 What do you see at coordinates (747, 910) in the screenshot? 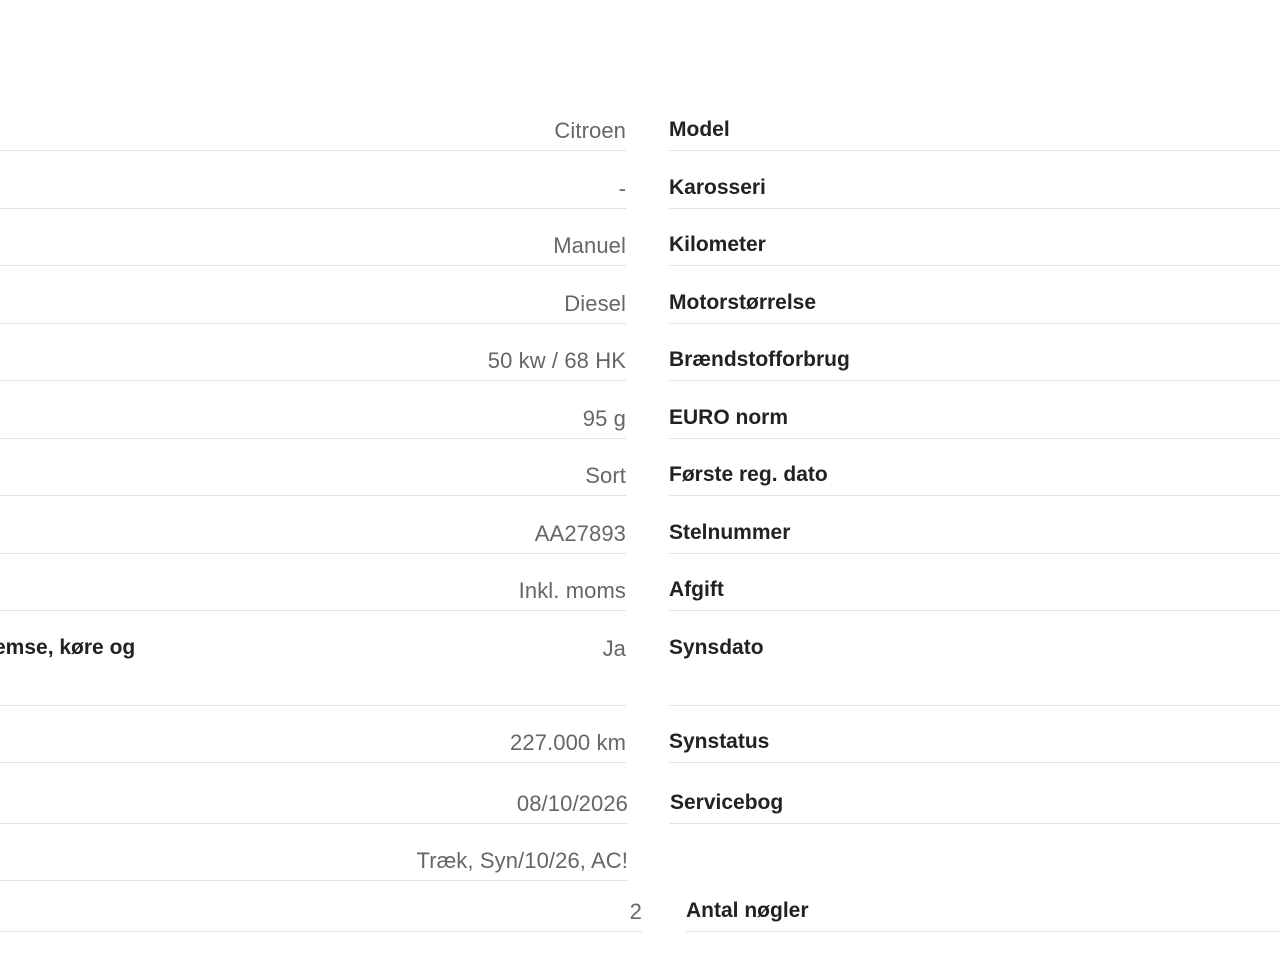
I see `spec-label: Antal nøgler` at bounding box center [747, 910].